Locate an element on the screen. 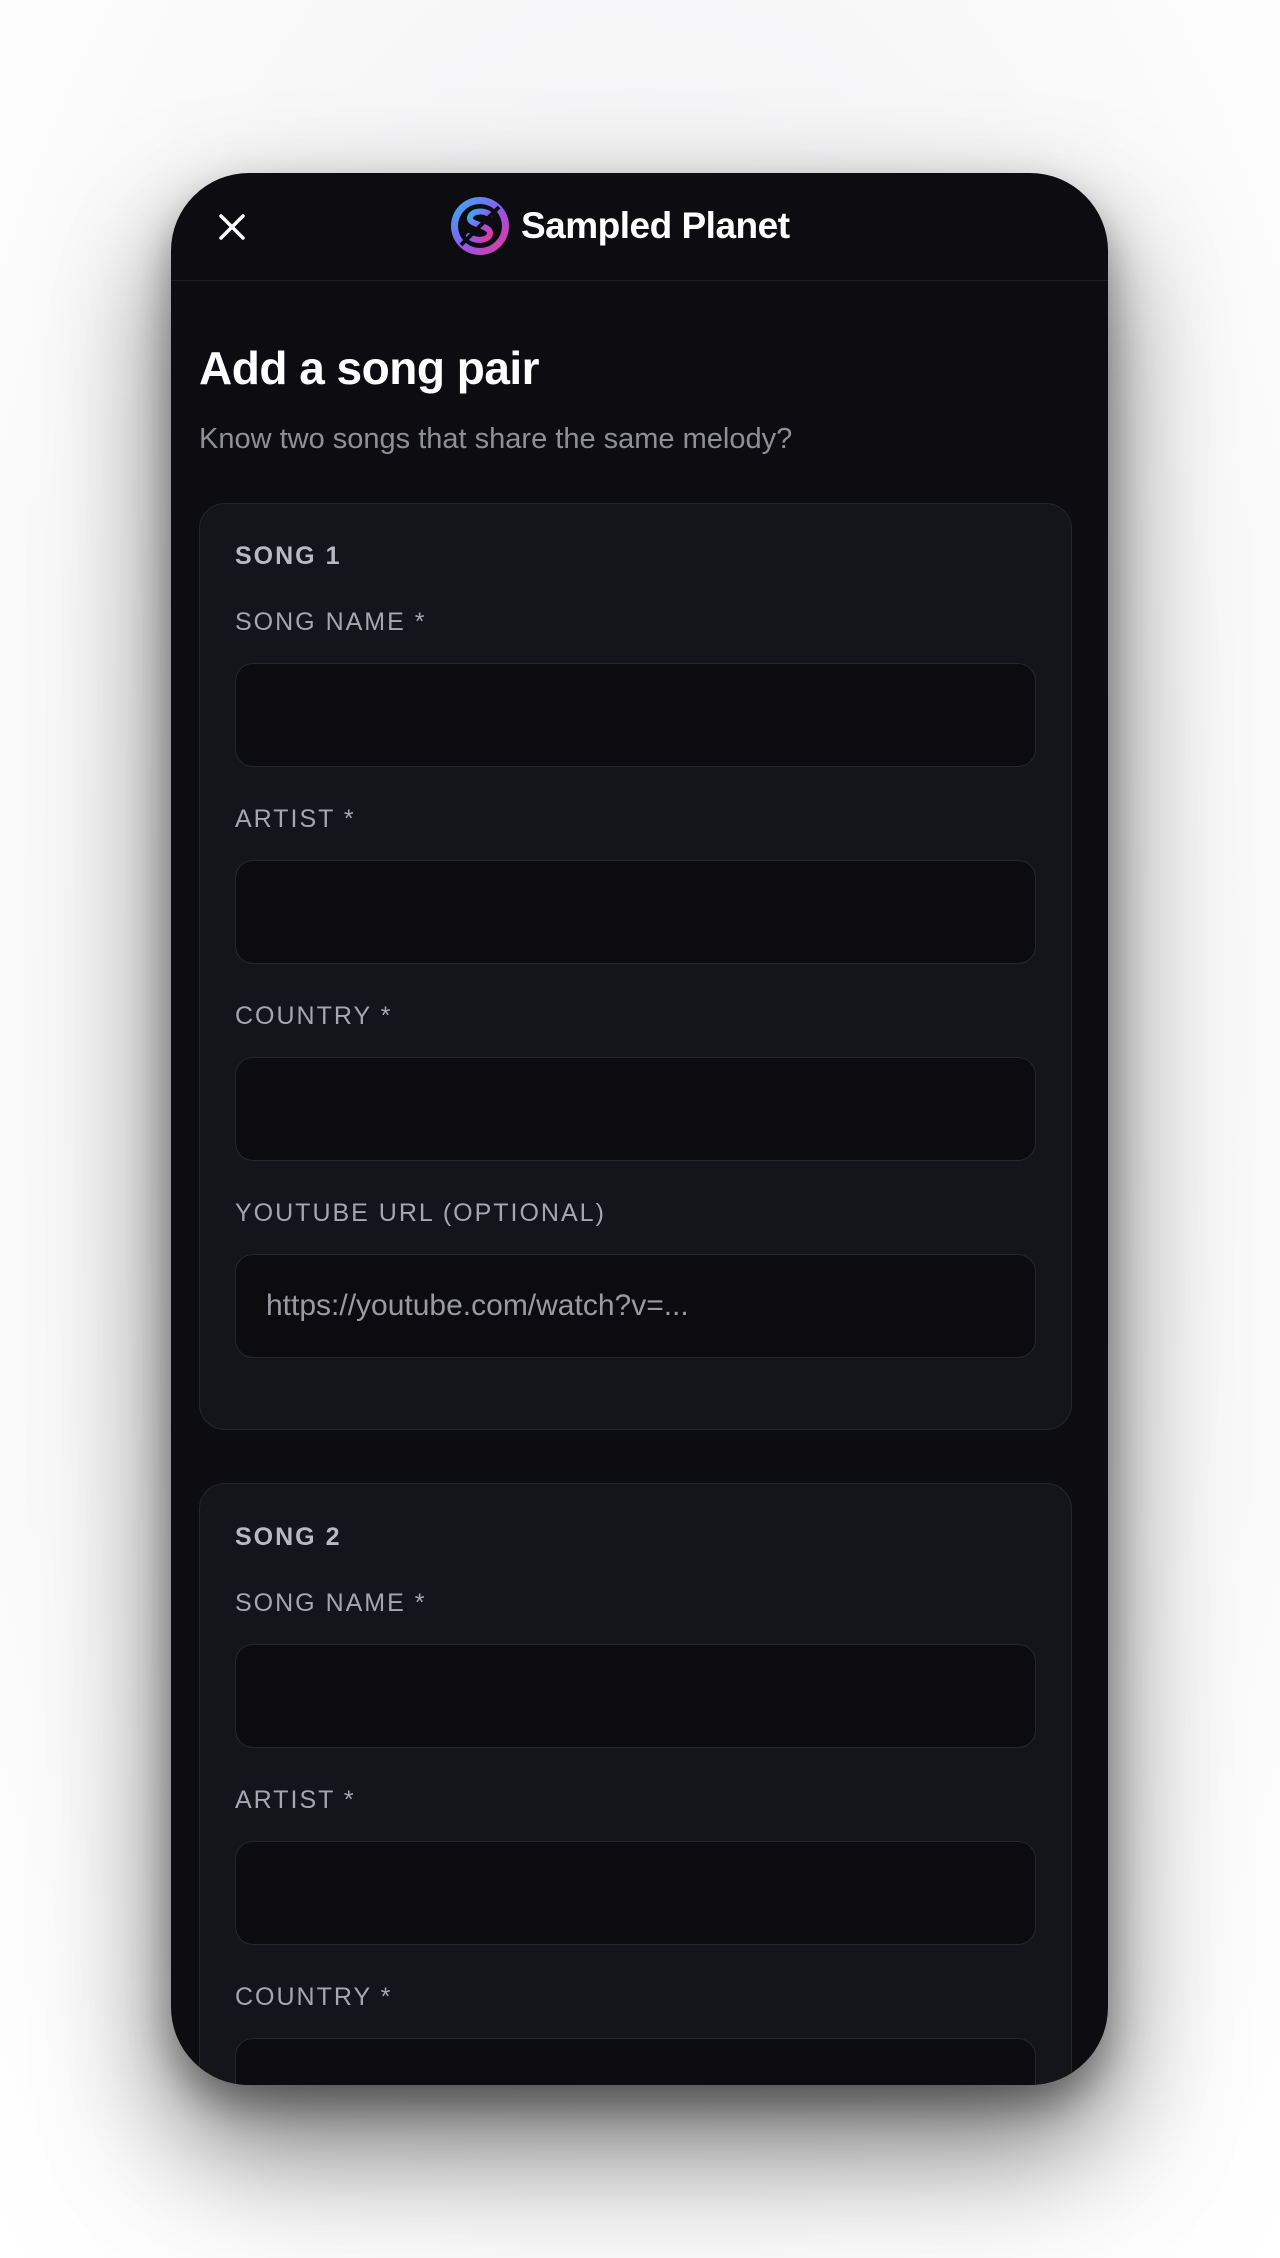 The image size is (1280, 2258). song-1-country-label: COUNTRY * is located at coordinates (314, 1016).